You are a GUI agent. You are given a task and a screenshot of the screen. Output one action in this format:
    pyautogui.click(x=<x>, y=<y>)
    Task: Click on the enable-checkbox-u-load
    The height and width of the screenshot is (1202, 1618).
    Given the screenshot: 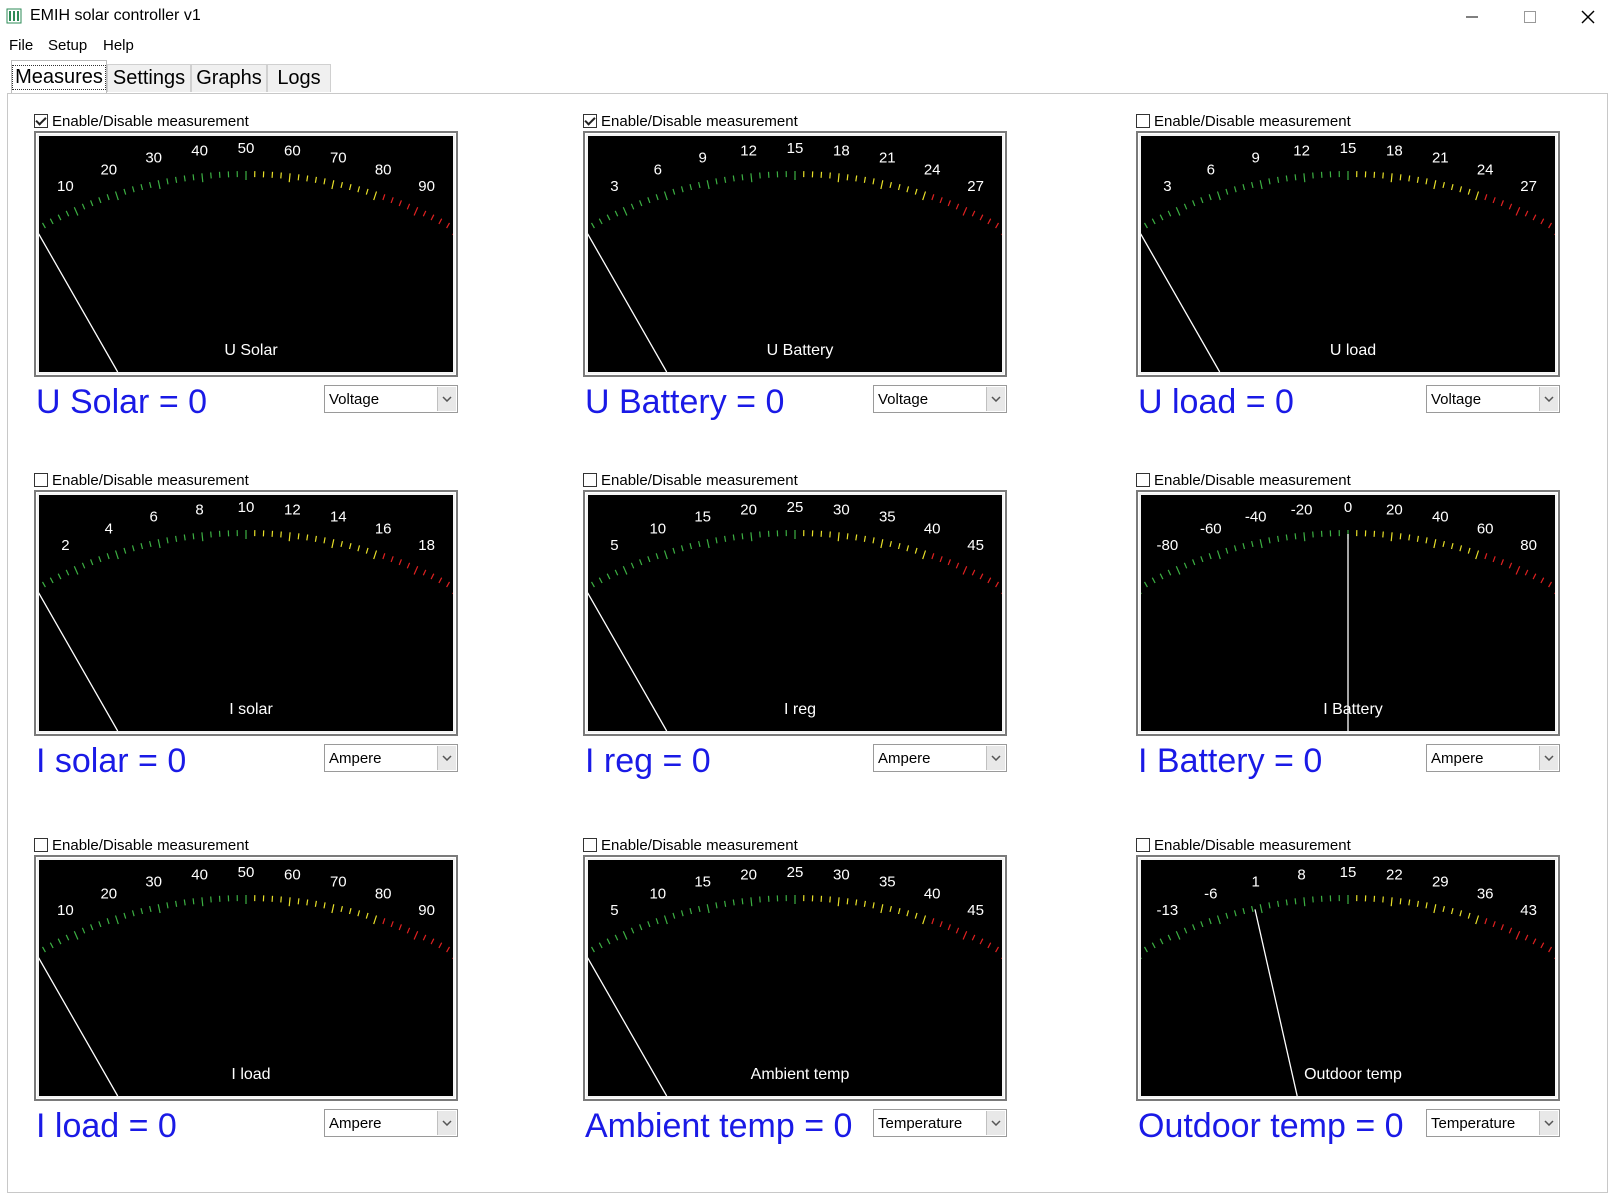 What is the action you would take?
    pyautogui.click(x=1143, y=121)
    